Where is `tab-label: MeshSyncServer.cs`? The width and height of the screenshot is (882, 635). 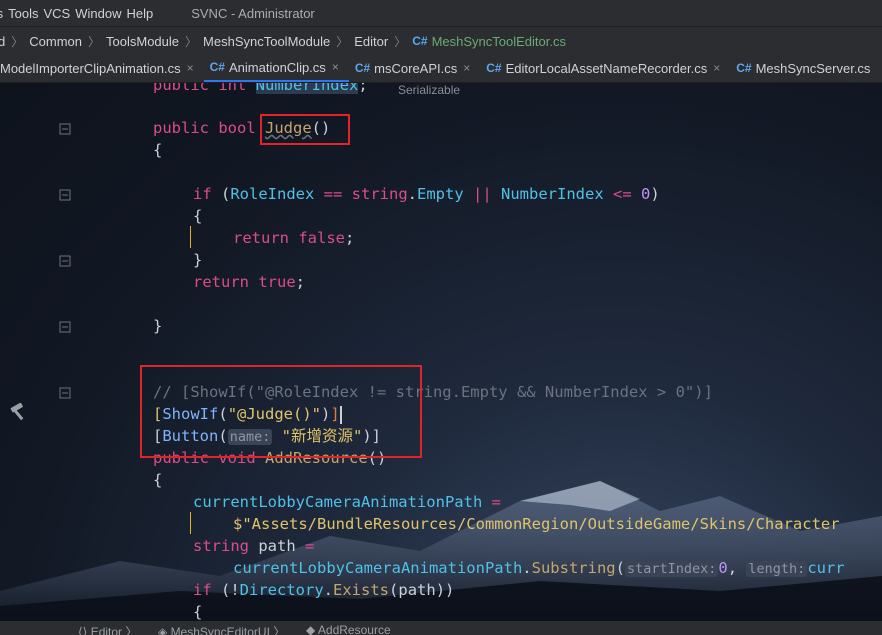 tab-label: MeshSyncServer.cs is located at coordinates (813, 68).